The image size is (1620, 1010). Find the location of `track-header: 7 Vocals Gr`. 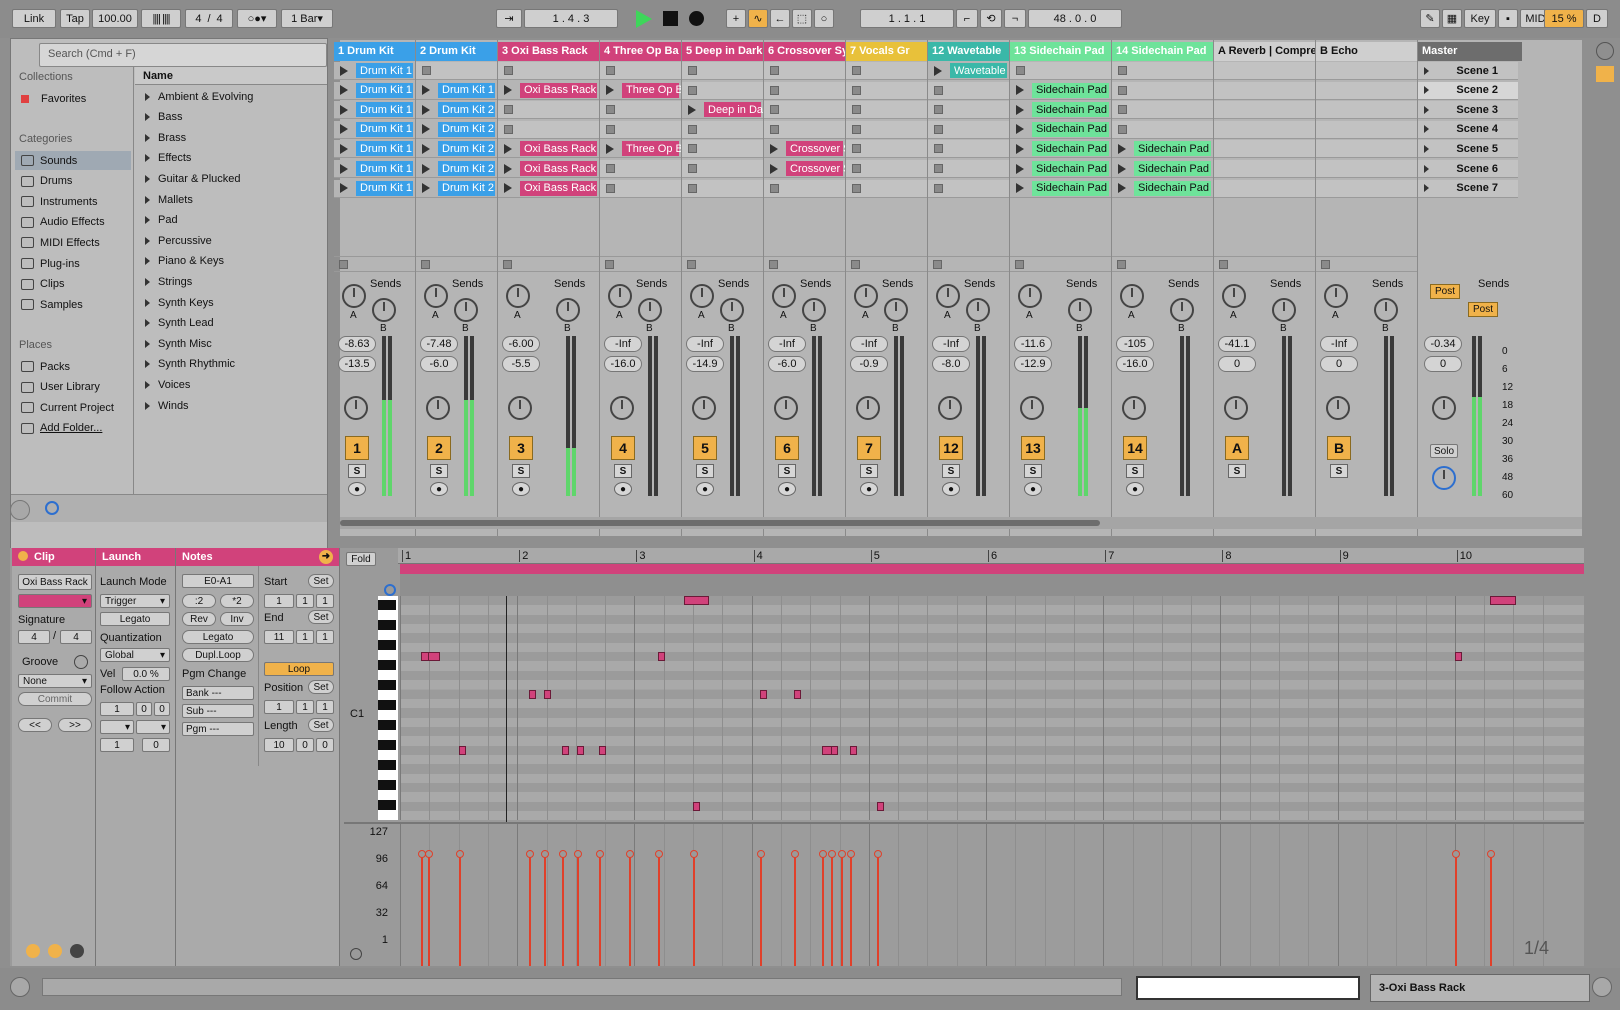

track-header: 7 Vocals Gr is located at coordinates (886, 51).